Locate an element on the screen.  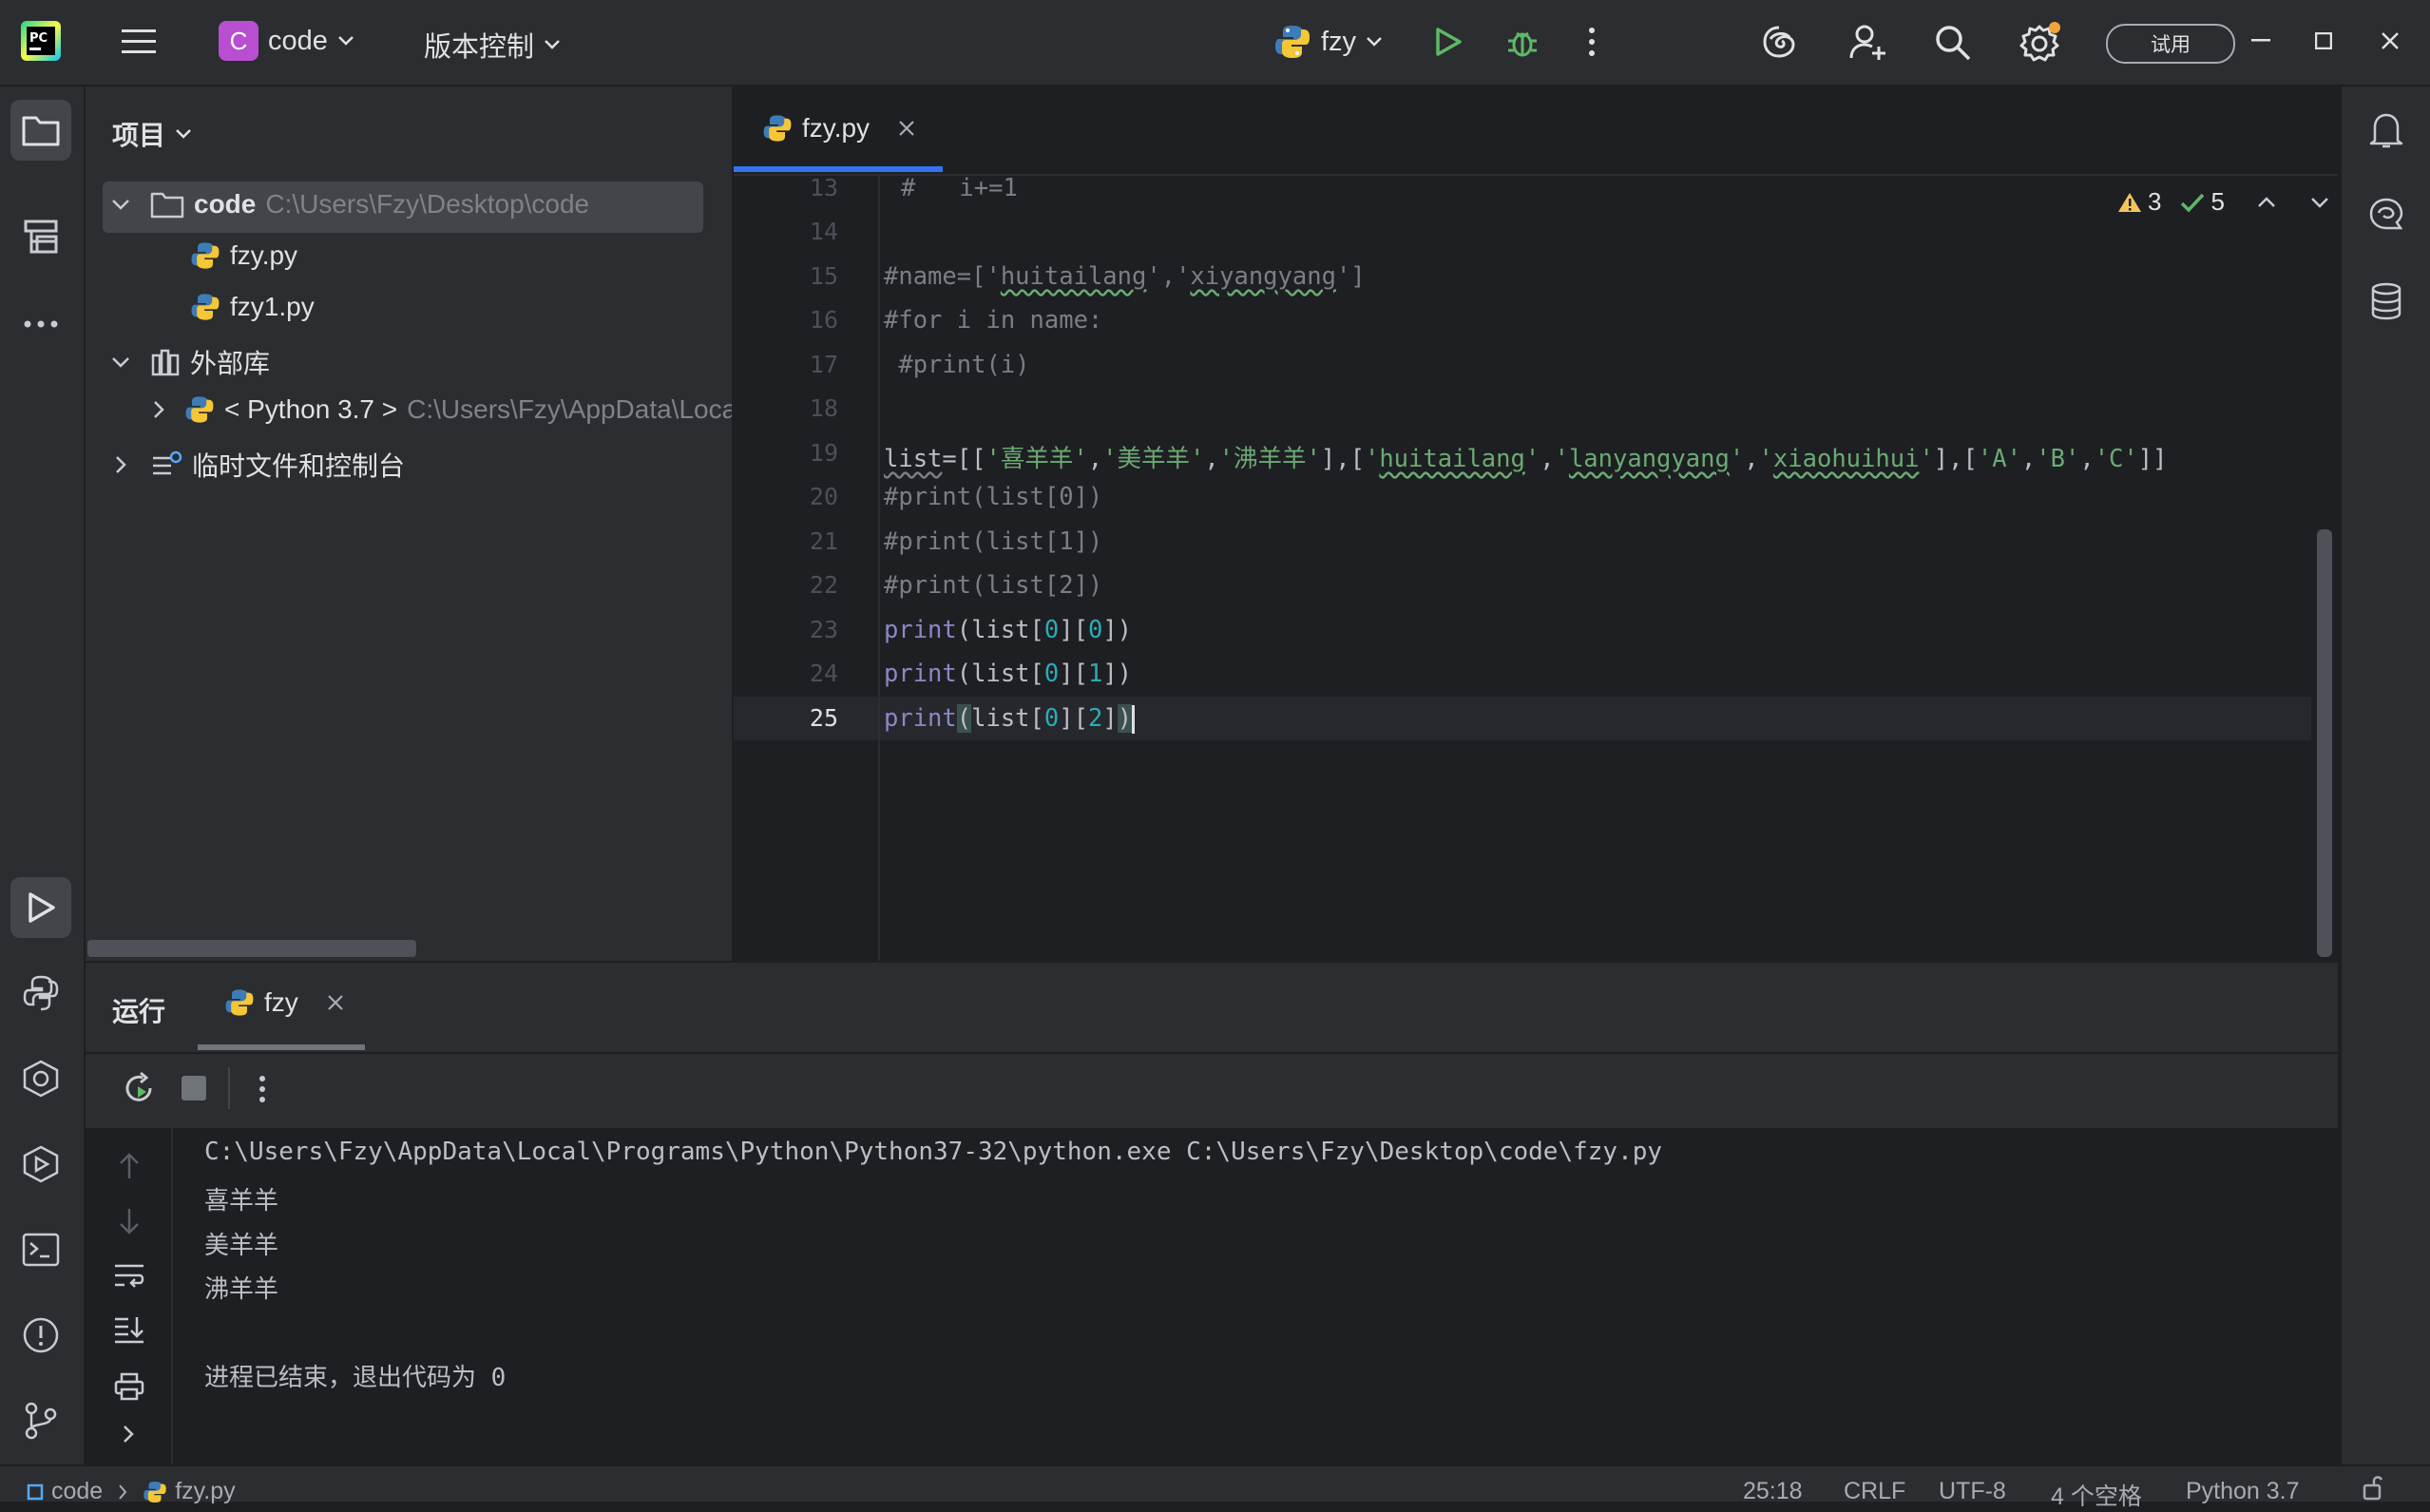
inspection-widget: 3 5 is located at coordinates (2223, 202).